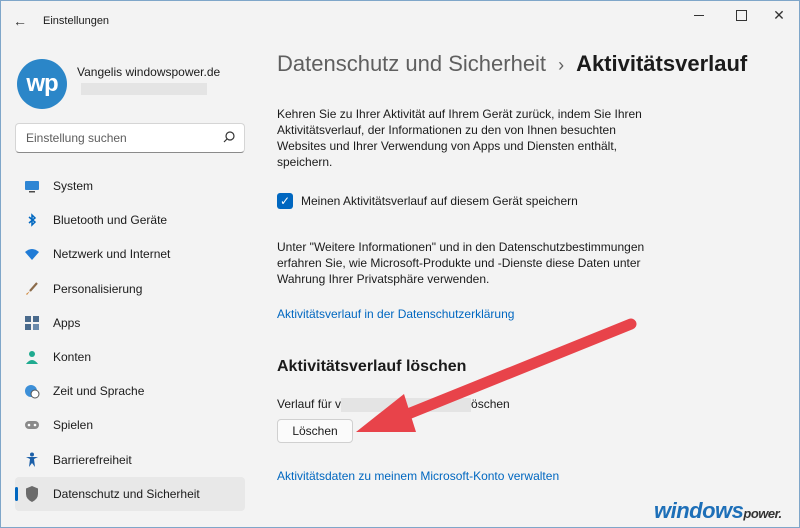 This screenshot has height=528, width=800. What do you see at coordinates (73, 425) in the screenshot?
I see `sidebar-item-label: Spielen` at bounding box center [73, 425].